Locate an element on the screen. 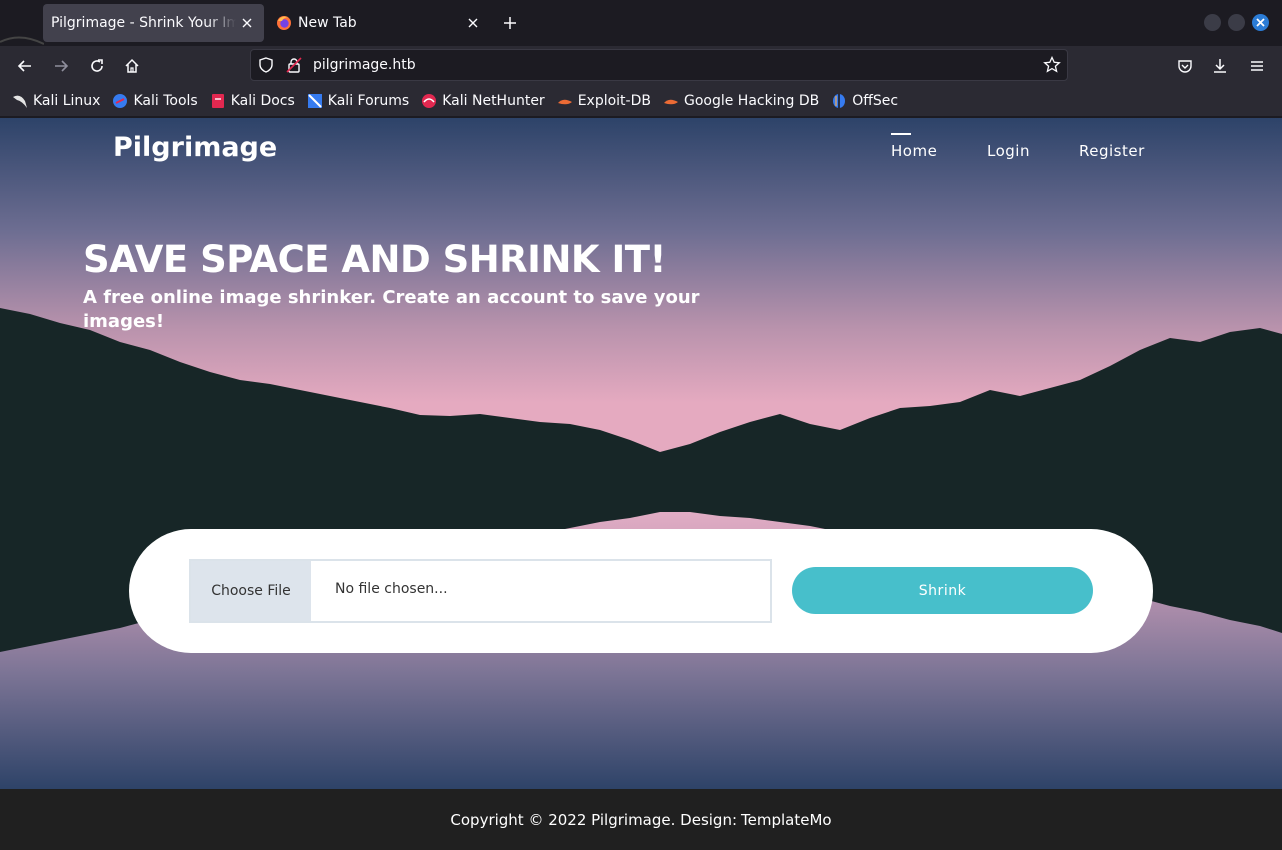 This screenshot has width=1282, height=850. plus-icon is located at coordinates (510, 23).